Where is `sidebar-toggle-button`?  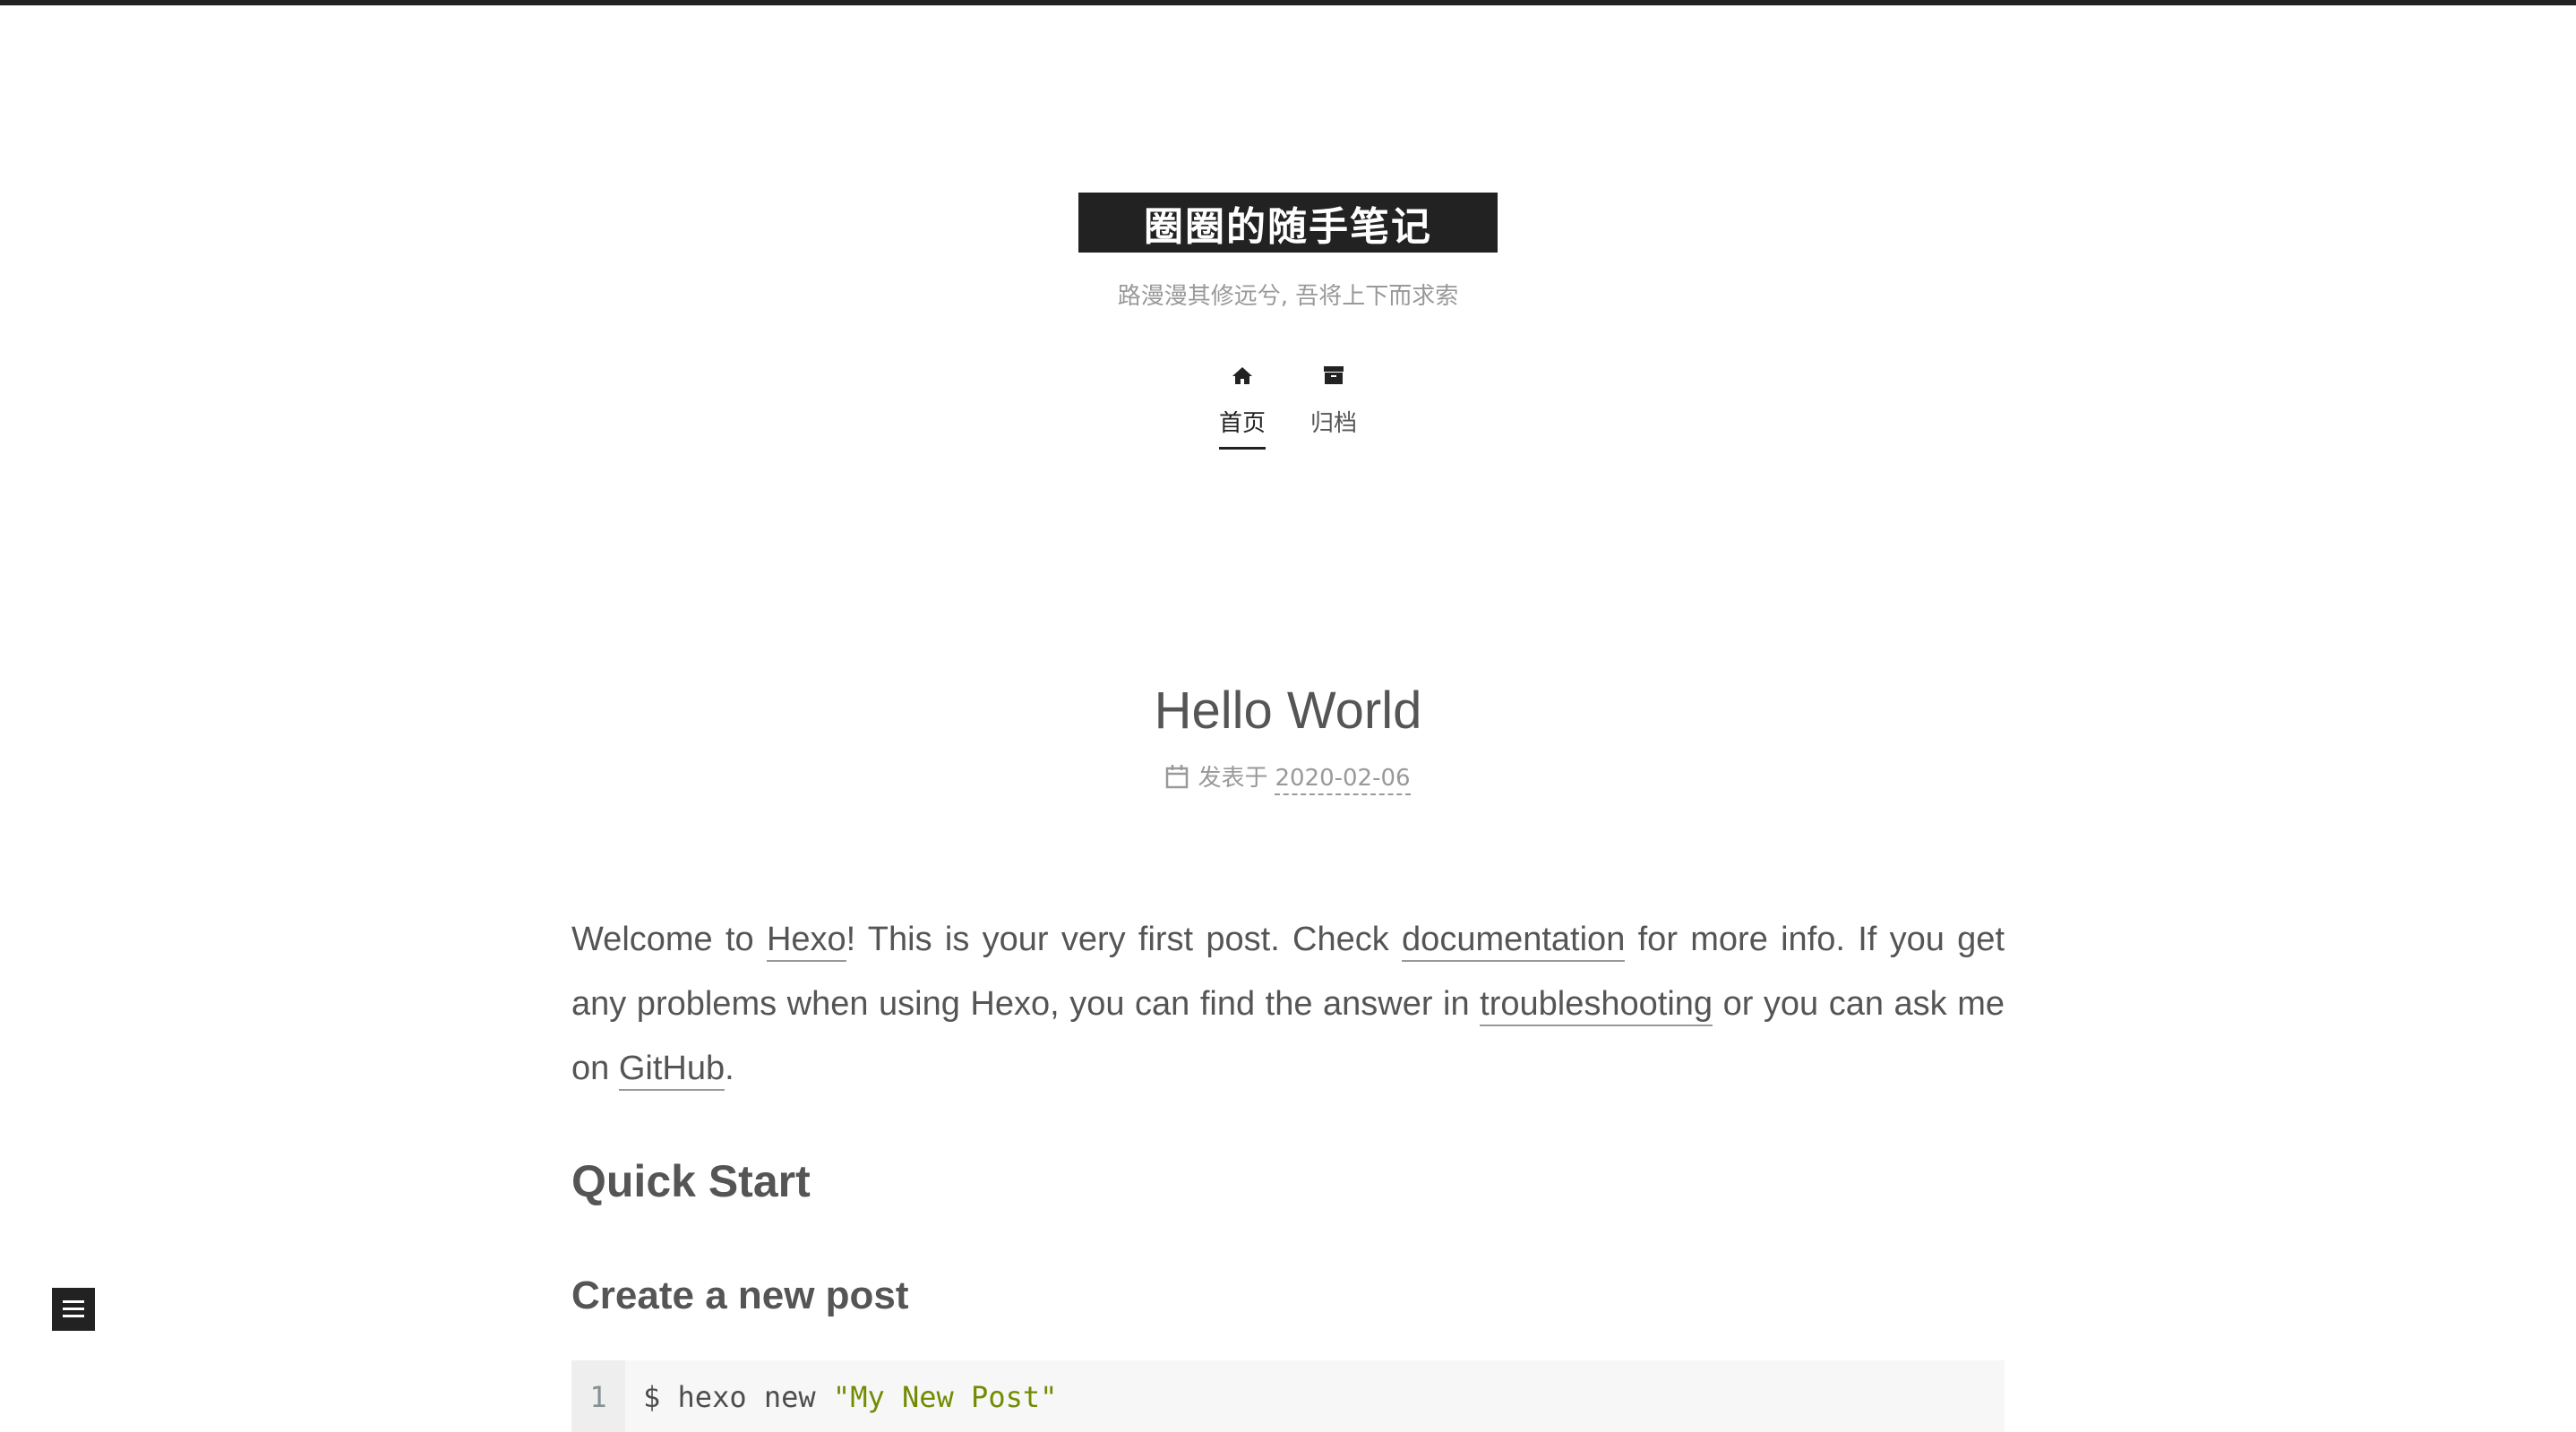 sidebar-toggle-button is located at coordinates (73, 1309).